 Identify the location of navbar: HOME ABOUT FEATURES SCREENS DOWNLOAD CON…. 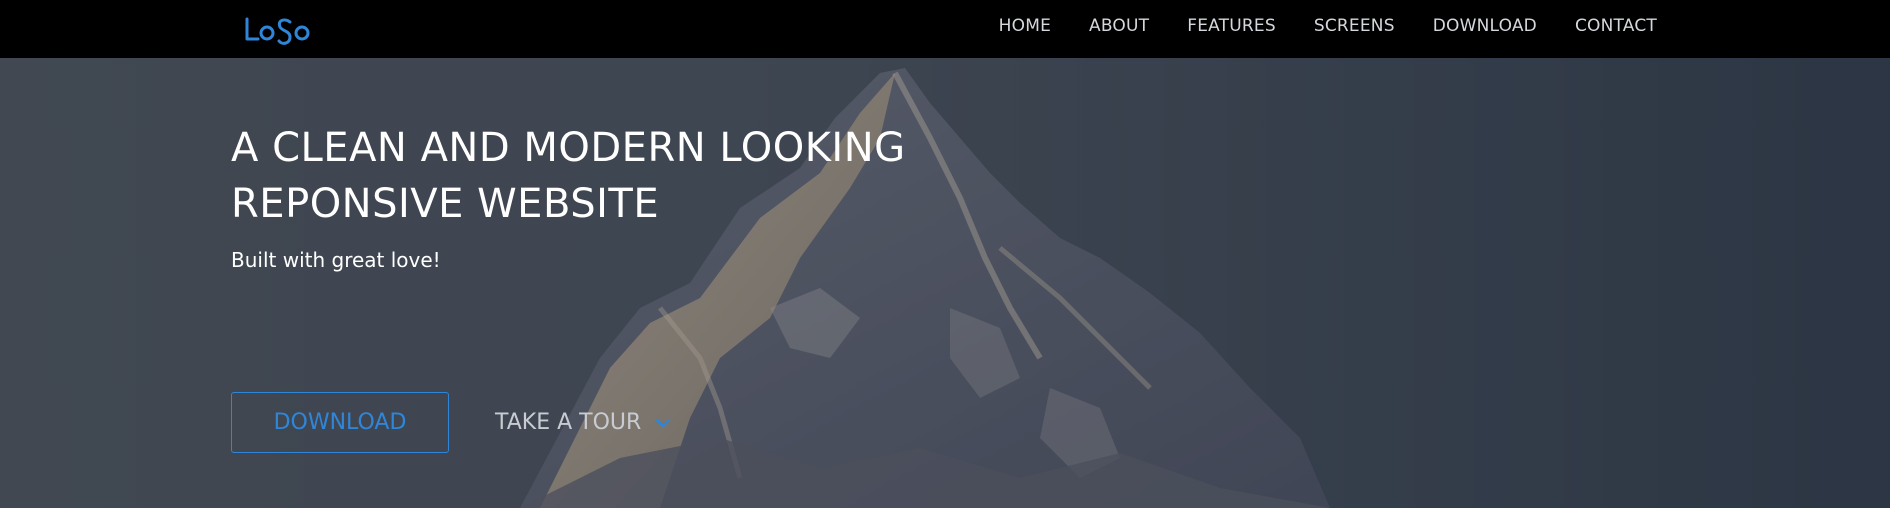
(945, 29).